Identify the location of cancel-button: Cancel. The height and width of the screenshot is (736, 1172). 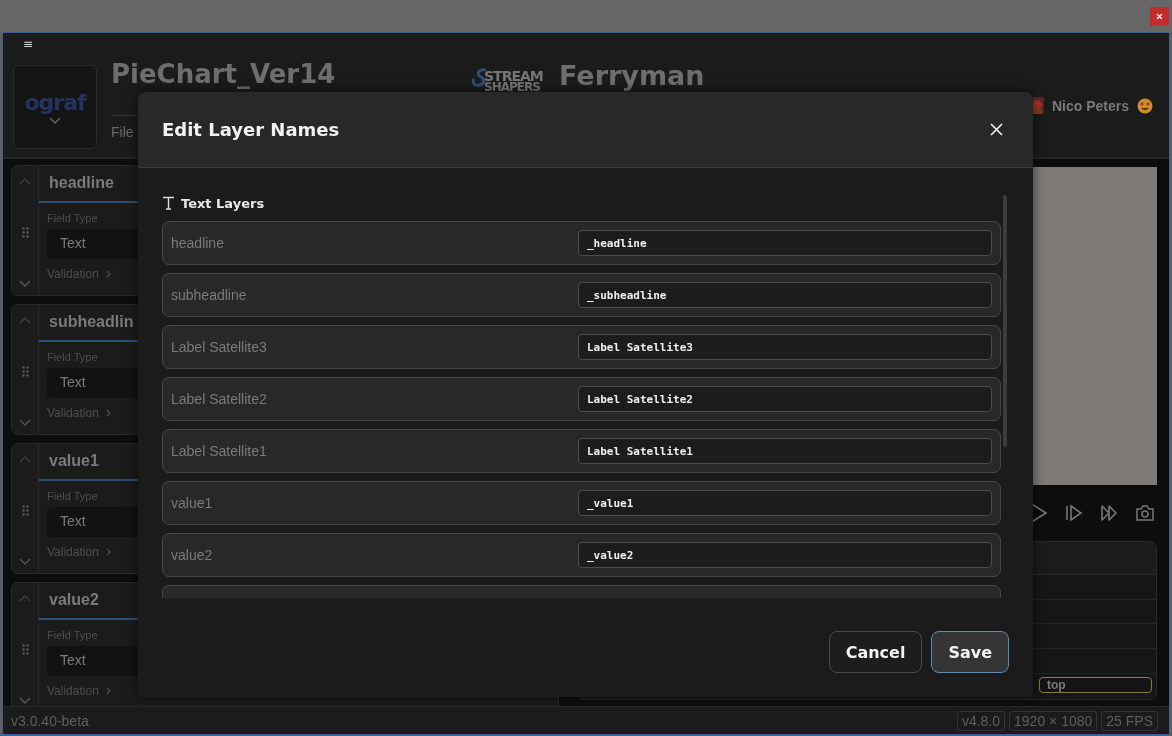
(875, 652).